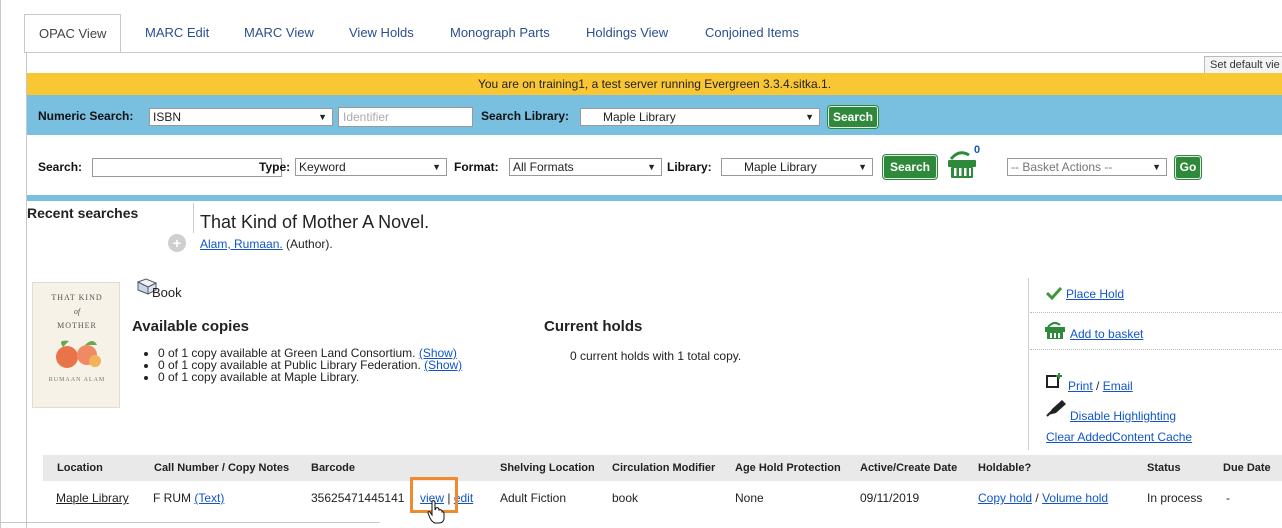 The height and width of the screenshot is (528, 1282). Describe the element at coordinates (1075, 498) in the screenshot. I see `volume-hold-link: Volume hold` at that location.